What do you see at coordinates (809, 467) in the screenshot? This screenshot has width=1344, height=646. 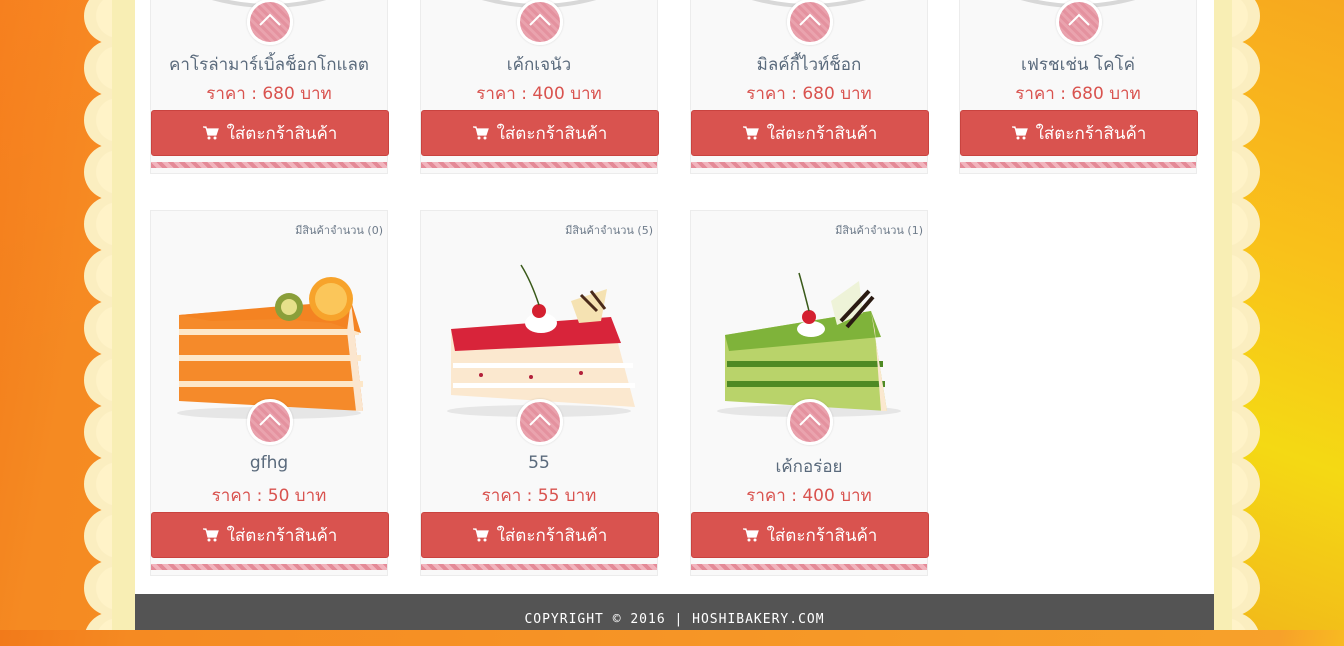 I see `product-name: เค้กอร่อย` at bounding box center [809, 467].